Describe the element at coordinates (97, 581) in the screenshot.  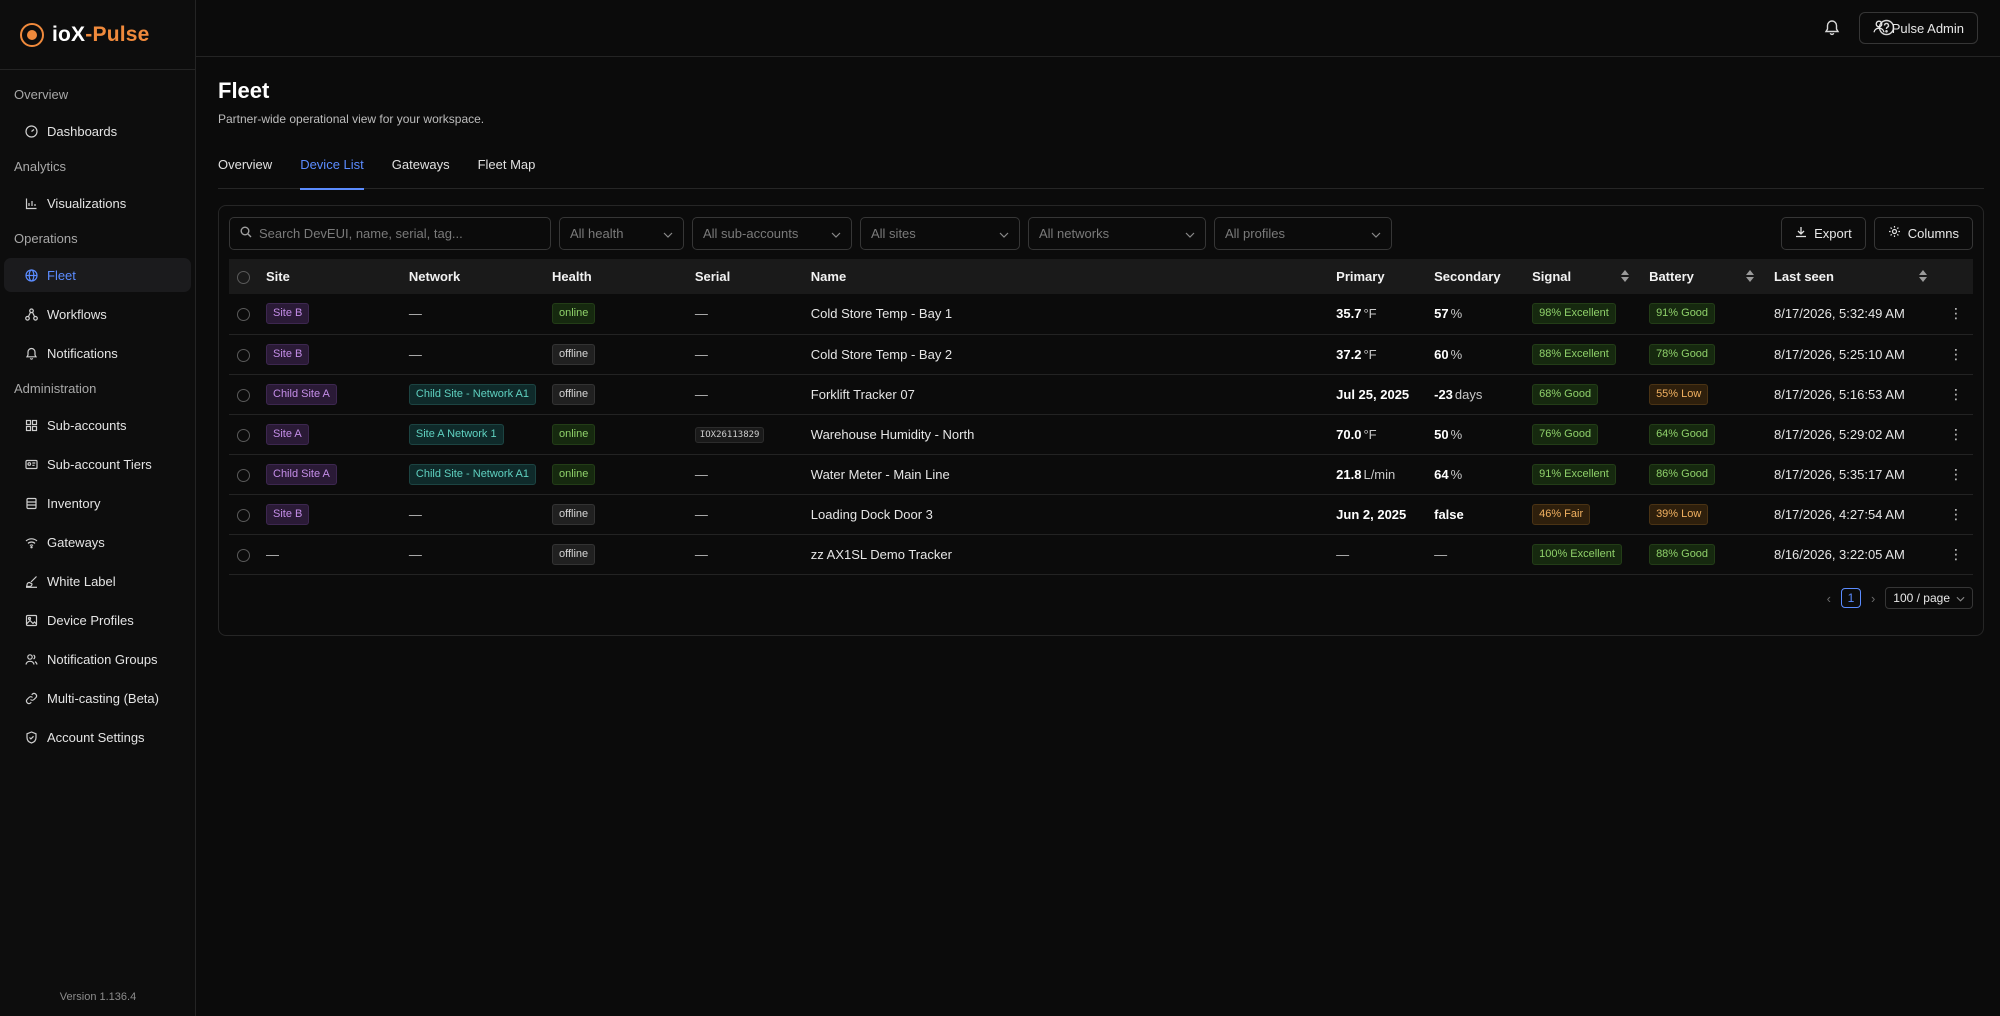
I see `sidebar-item-white-label: White Label` at that location.